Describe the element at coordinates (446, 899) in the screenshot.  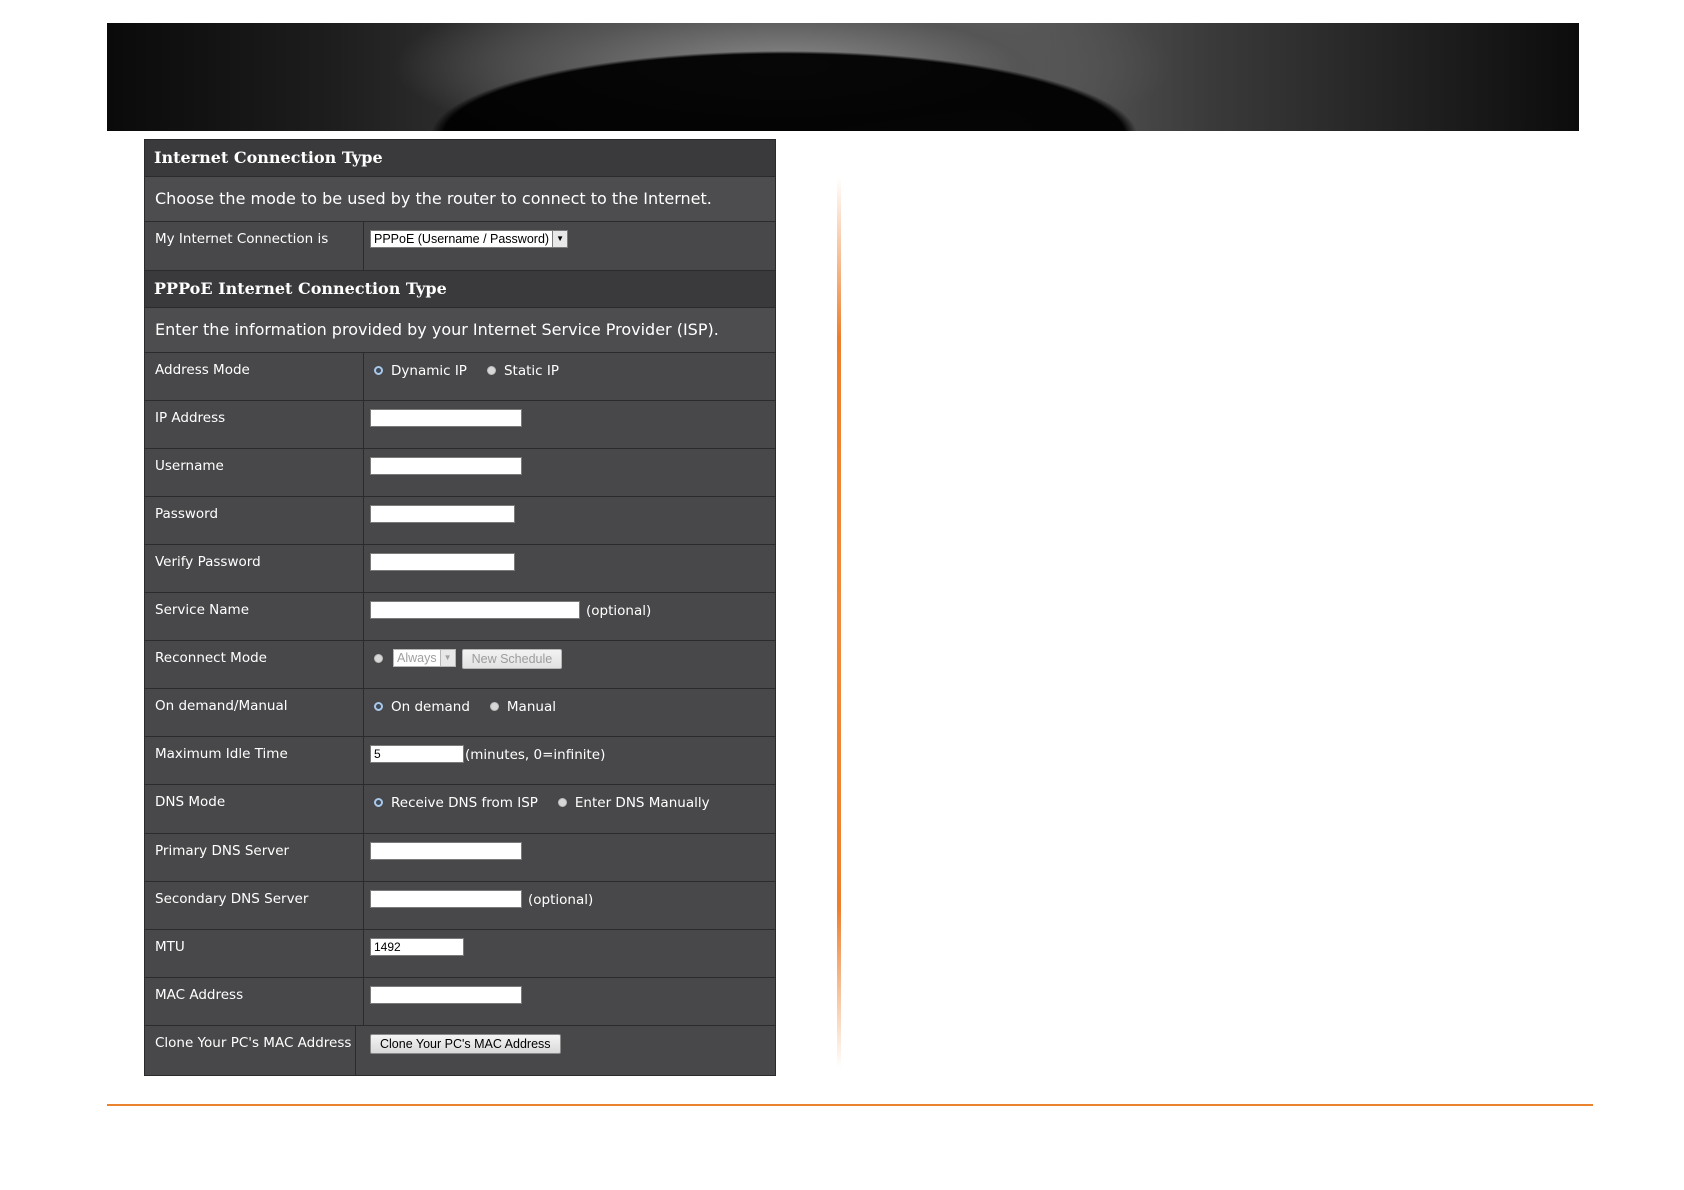
I see `secondary-dns-input` at that location.